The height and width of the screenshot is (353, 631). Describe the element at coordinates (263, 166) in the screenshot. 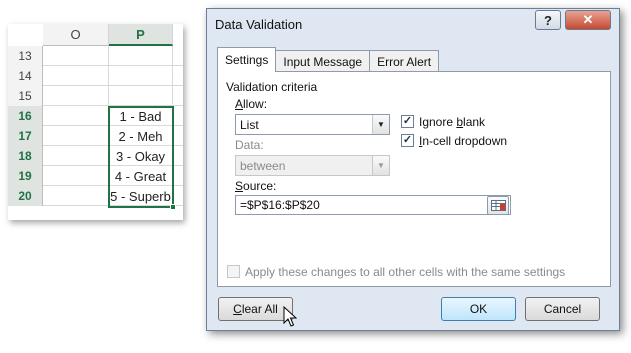

I see `data-value: between` at that location.